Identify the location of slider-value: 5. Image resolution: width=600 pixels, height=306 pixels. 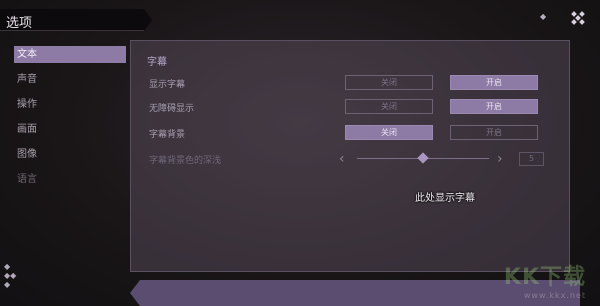
(531, 159).